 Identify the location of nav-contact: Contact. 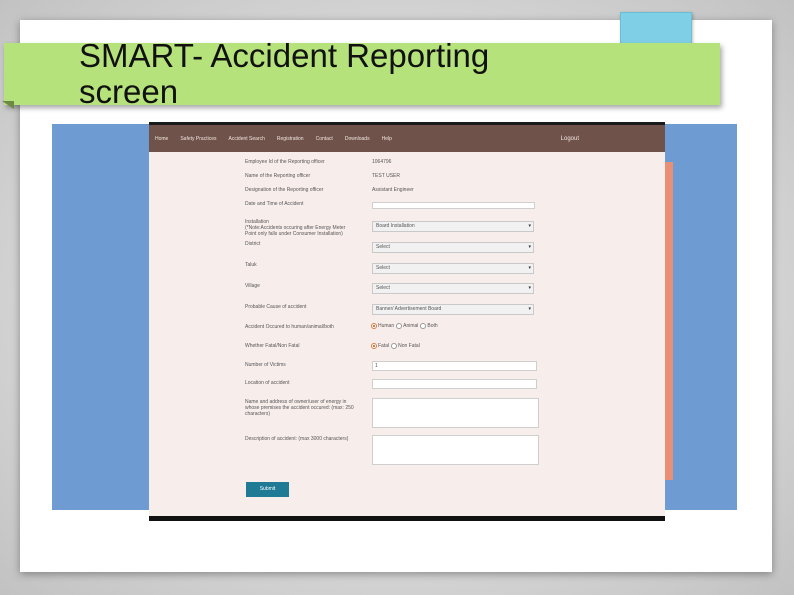
(324, 139).